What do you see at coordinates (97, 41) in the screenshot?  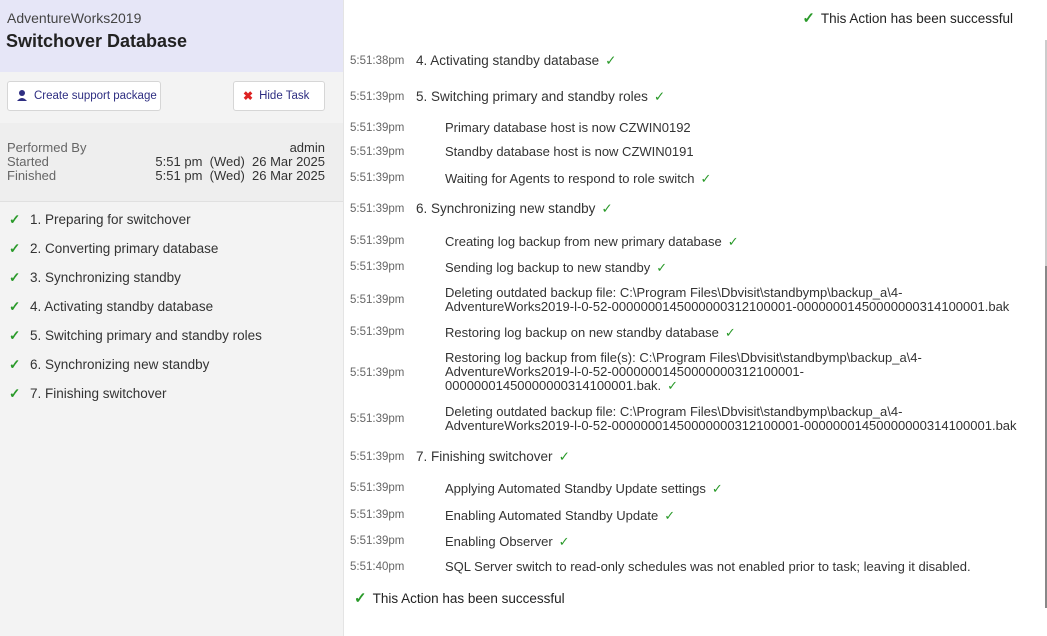 I see `page-title: Switchover Database` at bounding box center [97, 41].